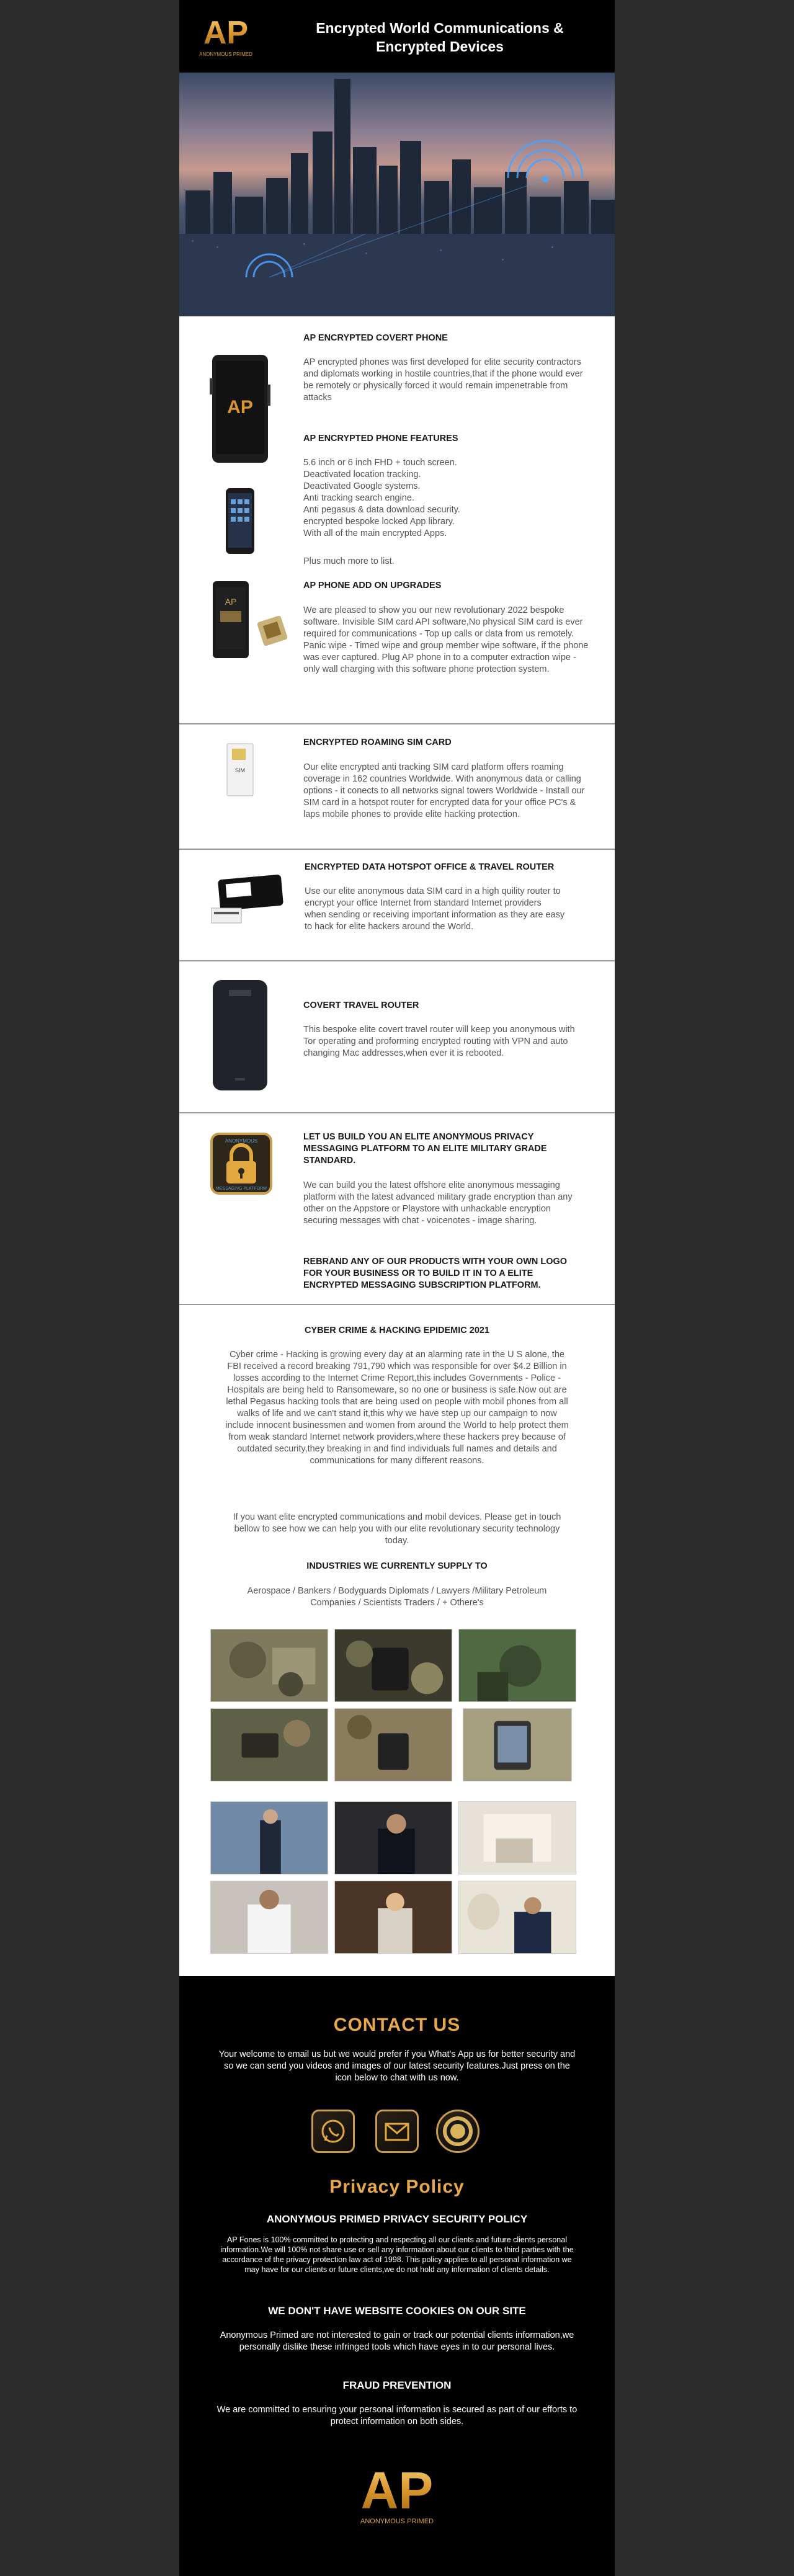 The height and width of the screenshot is (2576, 794). Describe the element at coordinates (242, 1189) in the screenshot. I see `svg-text: MESSAGING PLATFORM` at that location.